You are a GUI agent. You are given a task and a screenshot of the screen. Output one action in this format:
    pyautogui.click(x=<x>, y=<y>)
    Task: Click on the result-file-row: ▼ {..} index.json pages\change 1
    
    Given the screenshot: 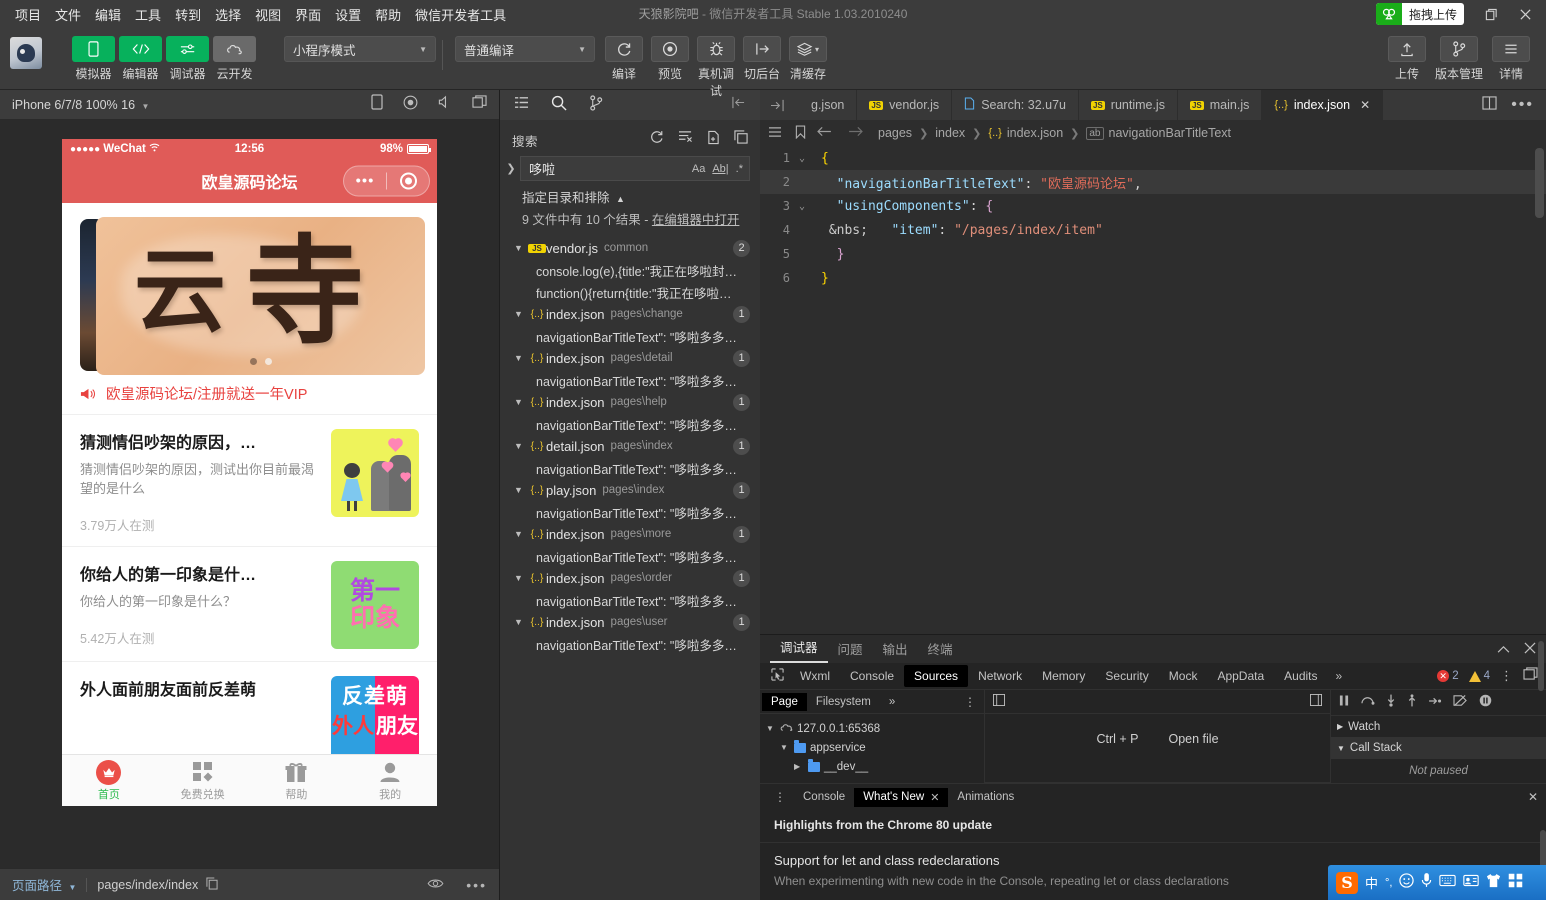 What is the action you would take?
    pyautogui.click(x=630, y=314)
    